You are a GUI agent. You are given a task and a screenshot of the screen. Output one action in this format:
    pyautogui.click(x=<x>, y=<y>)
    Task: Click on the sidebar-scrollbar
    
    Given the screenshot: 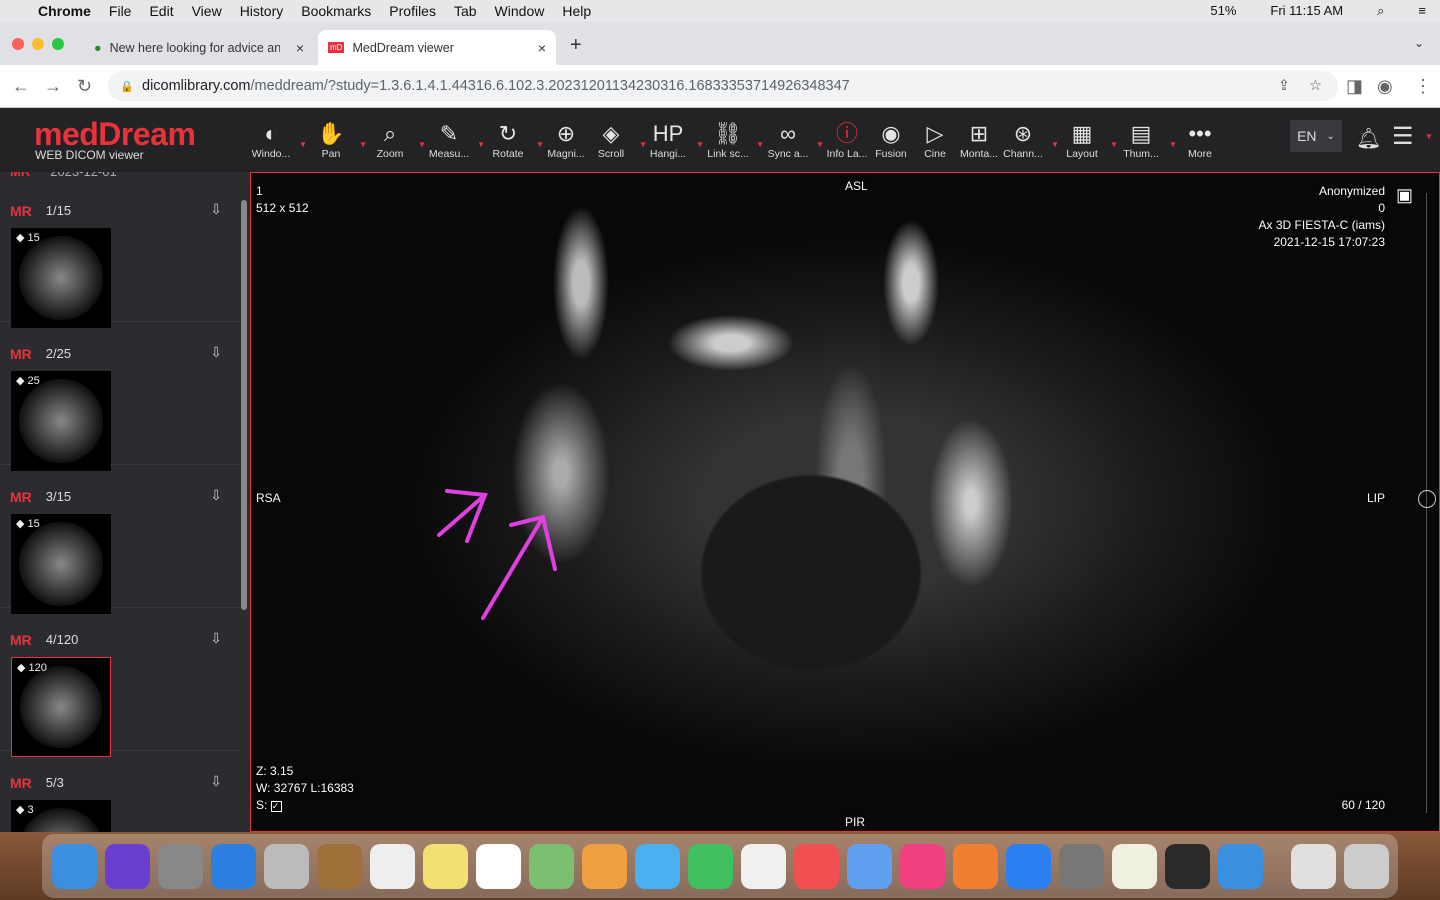 What is the action you would take?
    pyautogui.click(x=244, y=405)
    